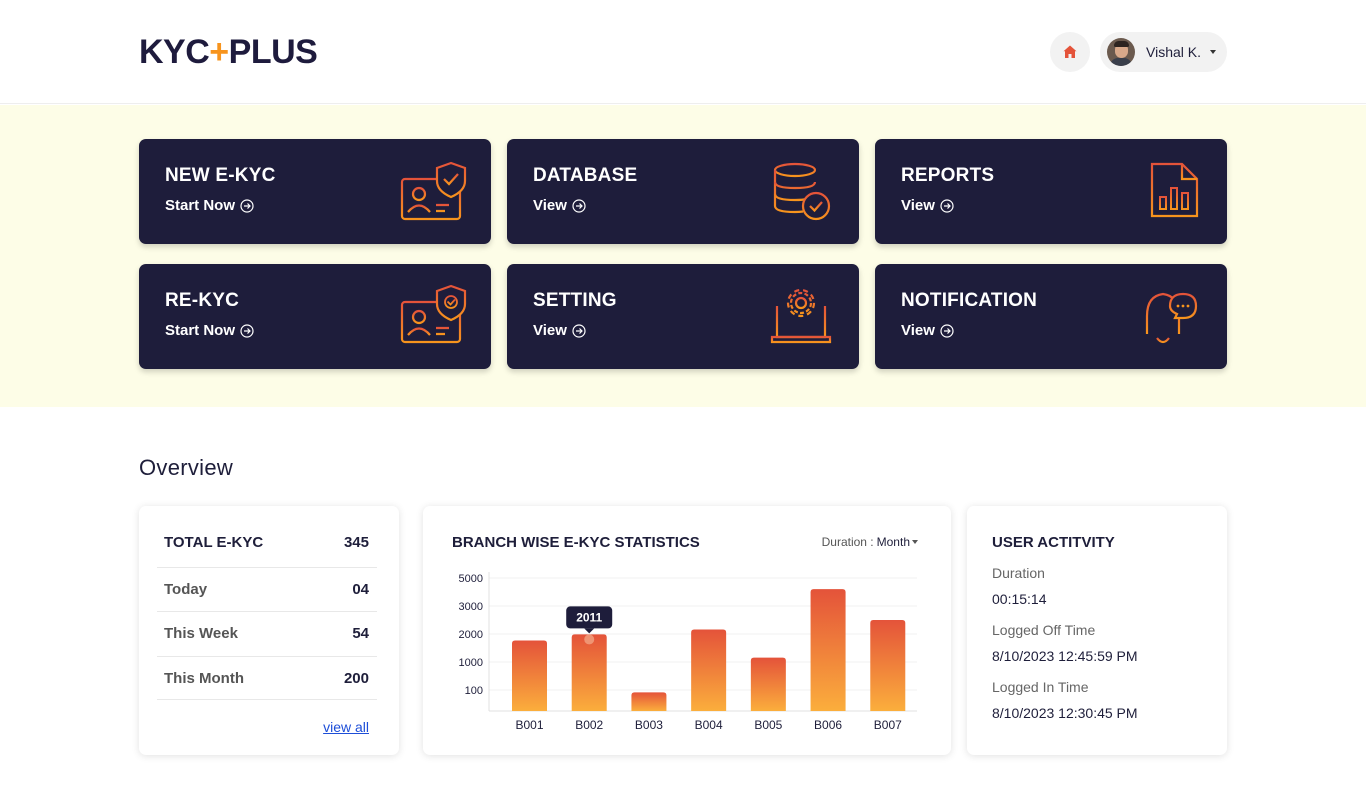 Image resolution: width=1366 pixels, height=788 pixels. I want to click on y-tick-label: 2000, so click(471, 635).